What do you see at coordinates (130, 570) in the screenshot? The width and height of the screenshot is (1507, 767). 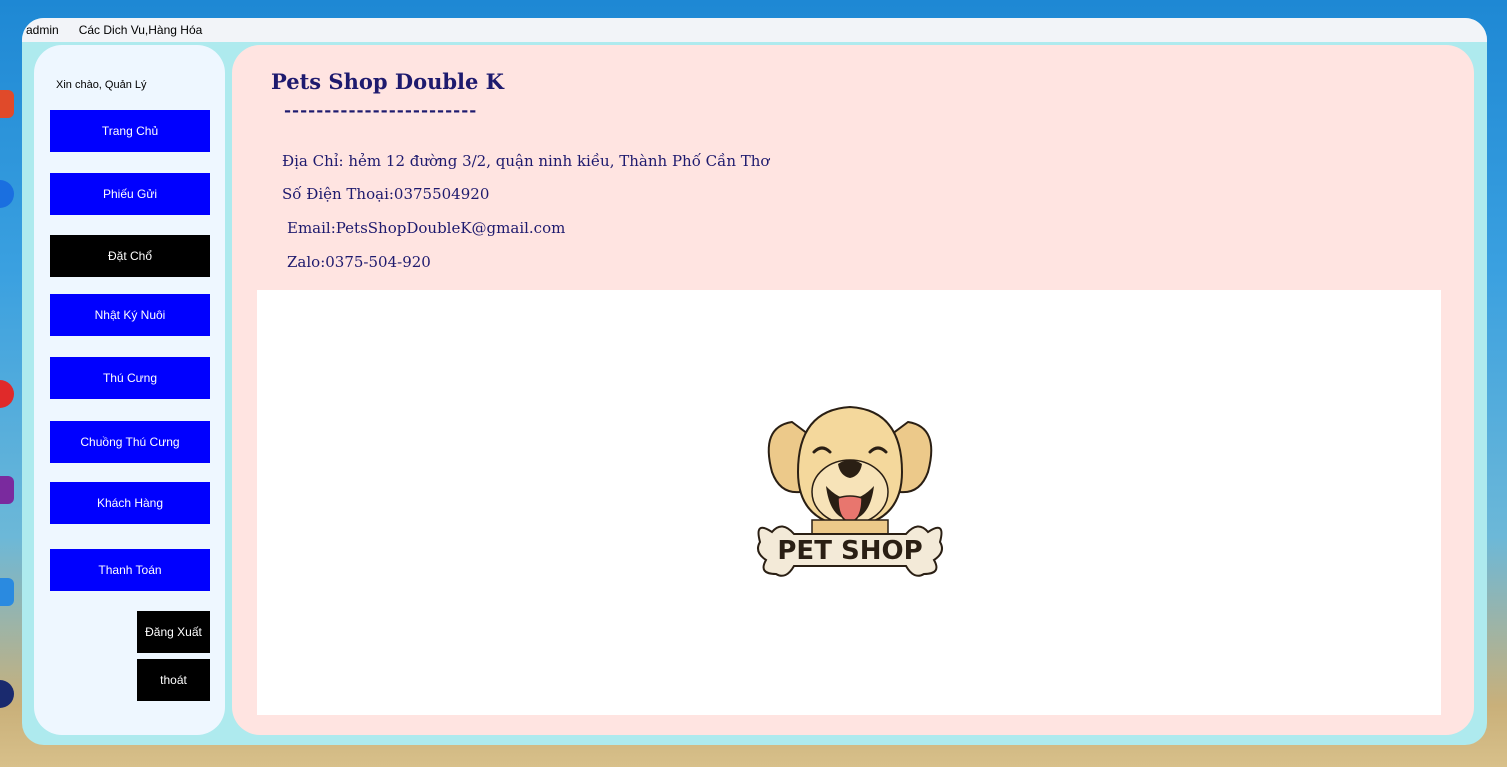 I see `nav-button-payment: Thanh Toán` at bounding box center [130, 570].